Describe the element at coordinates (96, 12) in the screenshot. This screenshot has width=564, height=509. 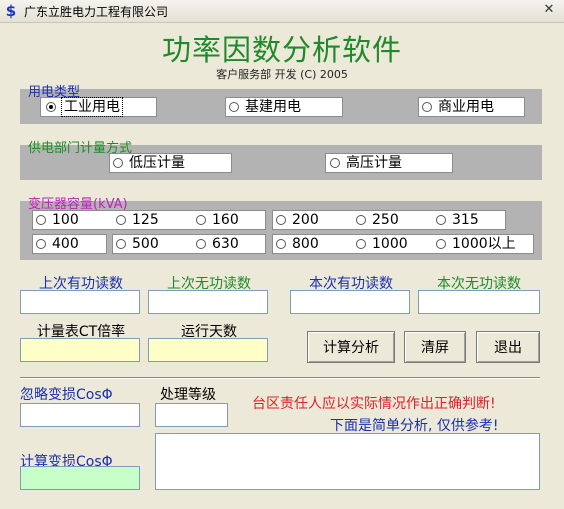
I see `window-title: 广东立胜电力工程有限公司` at that location.